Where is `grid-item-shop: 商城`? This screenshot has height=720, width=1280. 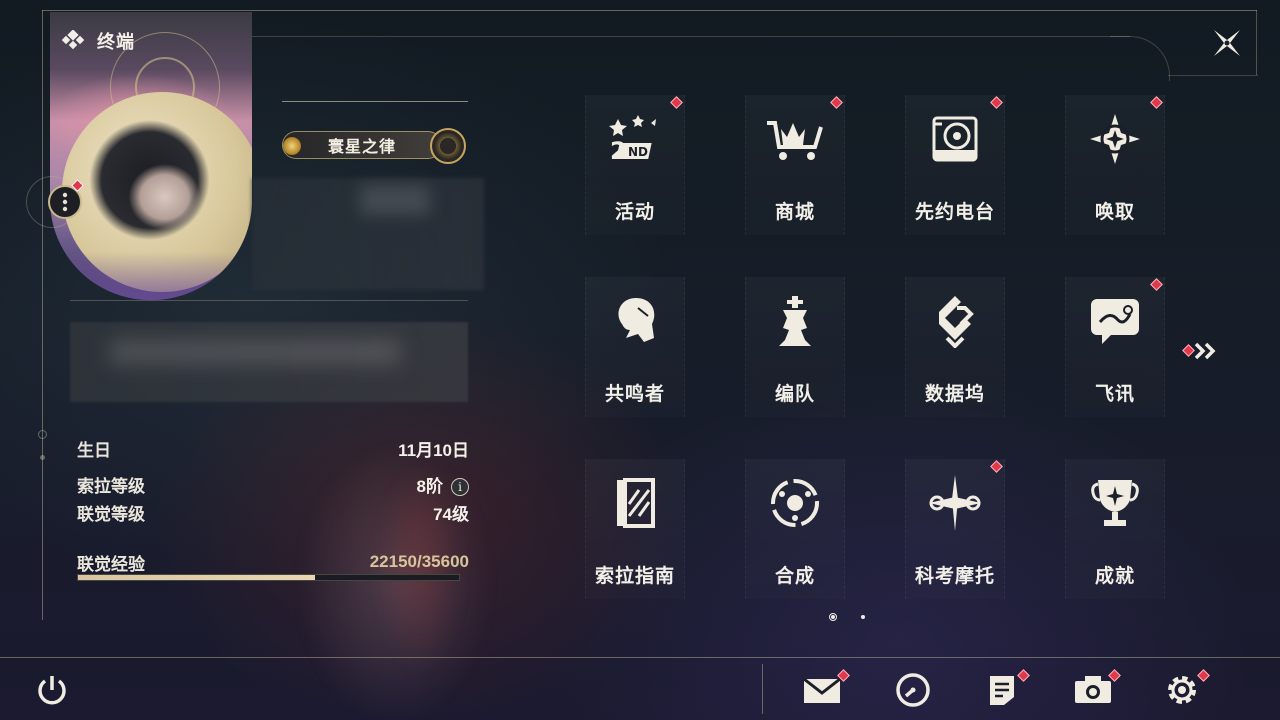 grid-item-shop: 商城 is located at coordinates (795, 170).